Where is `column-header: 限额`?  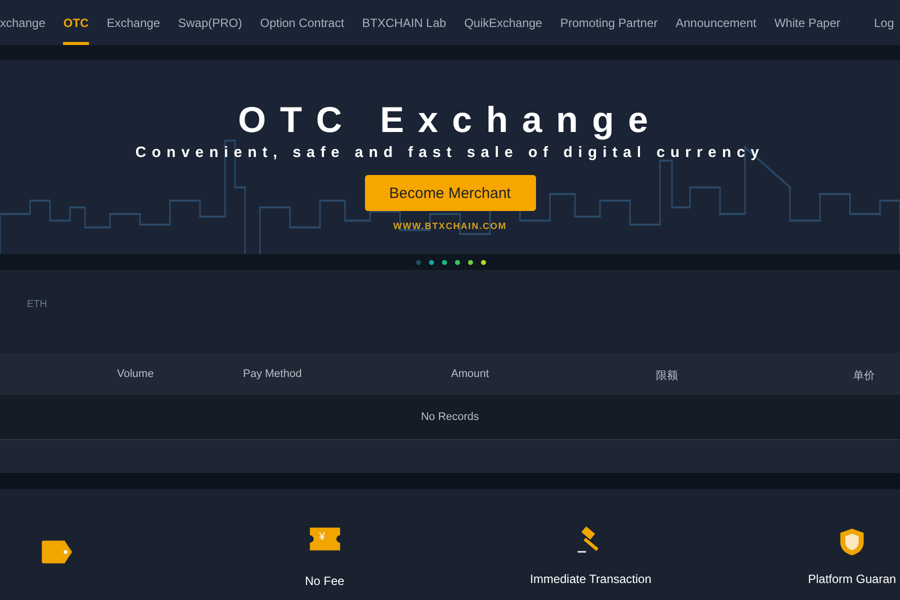
column-header: 限额 is located at coordinates (667, 375).